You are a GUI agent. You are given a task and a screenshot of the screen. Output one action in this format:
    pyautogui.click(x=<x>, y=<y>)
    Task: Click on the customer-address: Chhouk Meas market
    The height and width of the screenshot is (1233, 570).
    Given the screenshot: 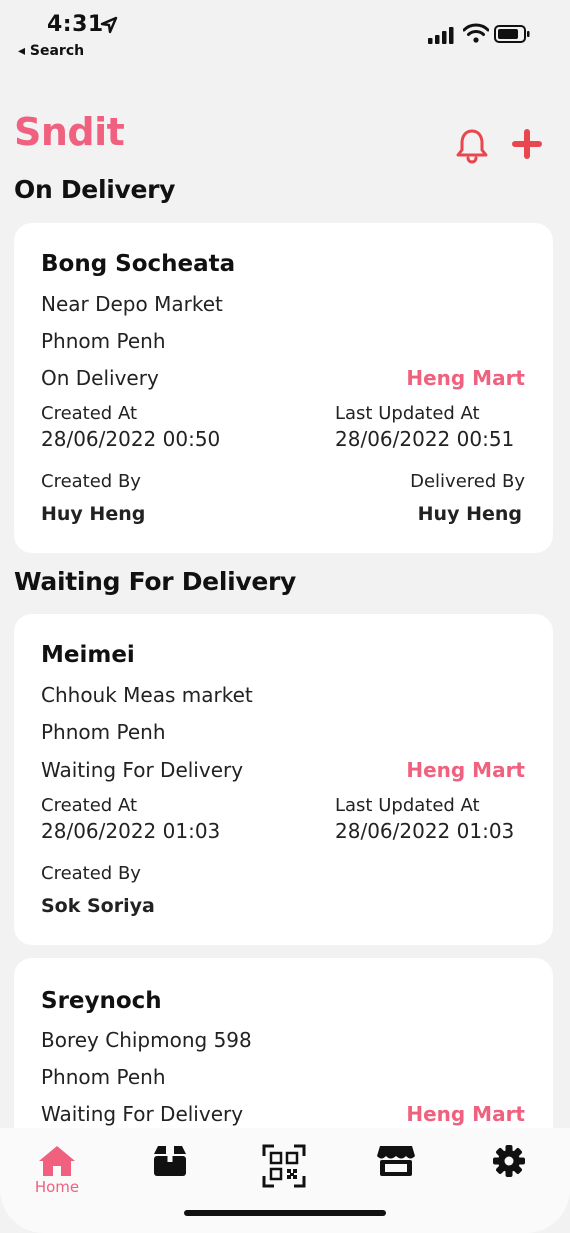 What is the action you would take?
    pyautogui.click(x=147, y=695)
    